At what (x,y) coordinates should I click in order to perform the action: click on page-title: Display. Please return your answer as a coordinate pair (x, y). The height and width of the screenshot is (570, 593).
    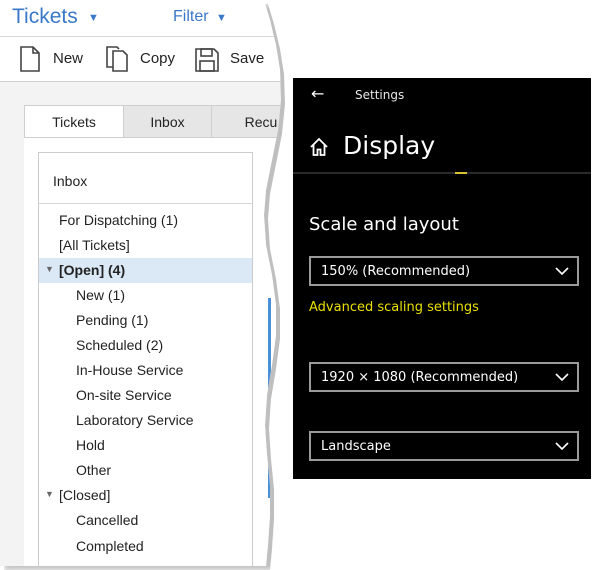
    Looking at the image, I should click on (389, 145).